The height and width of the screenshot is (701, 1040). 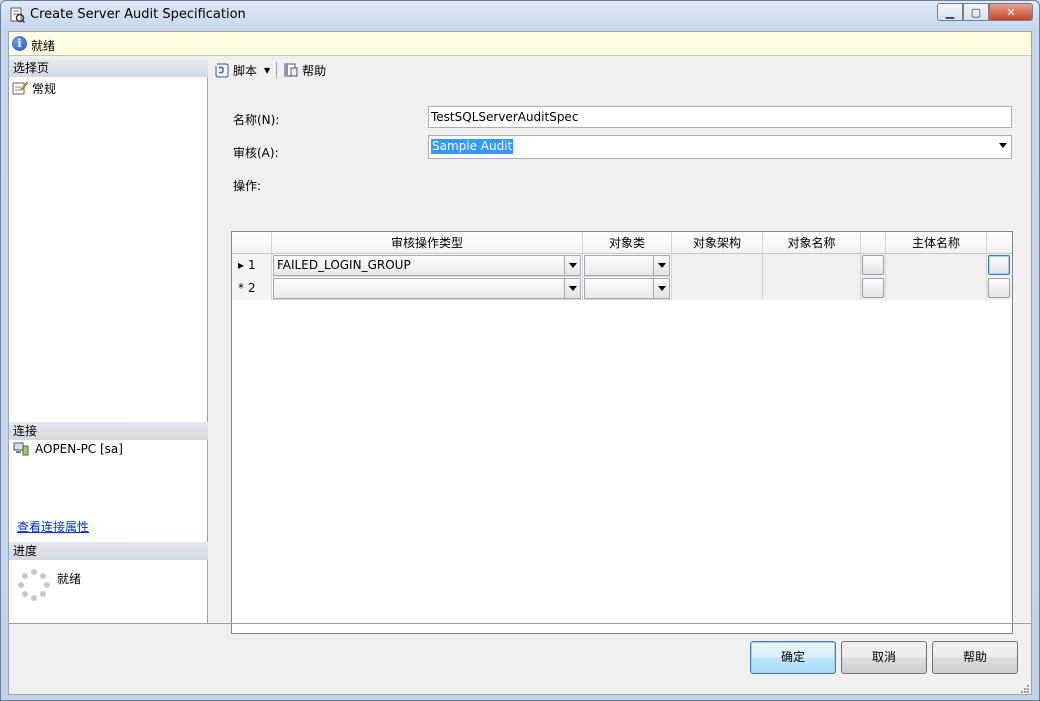 I want to click on script-button: 脚本 ▼, so click(x=242, y=70).